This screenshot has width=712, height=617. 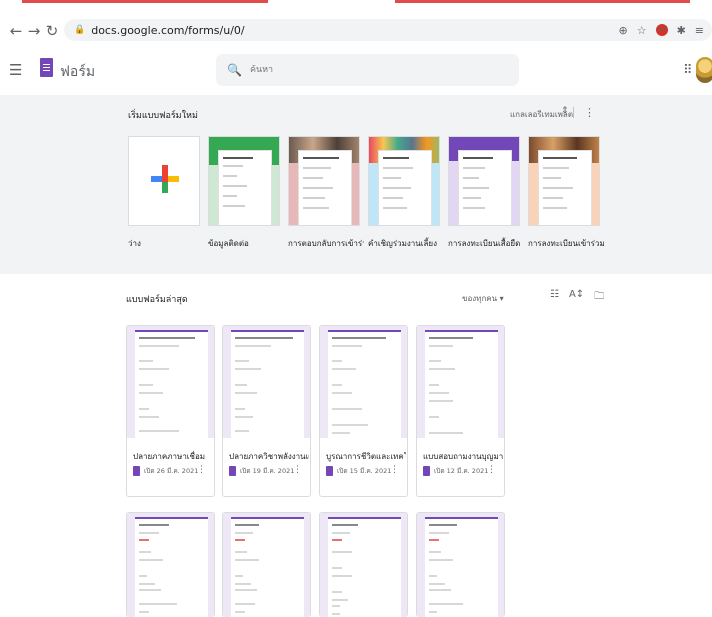 I want to click on view-options: ☷ A↕ 🗀, so click(x=577, y=297).